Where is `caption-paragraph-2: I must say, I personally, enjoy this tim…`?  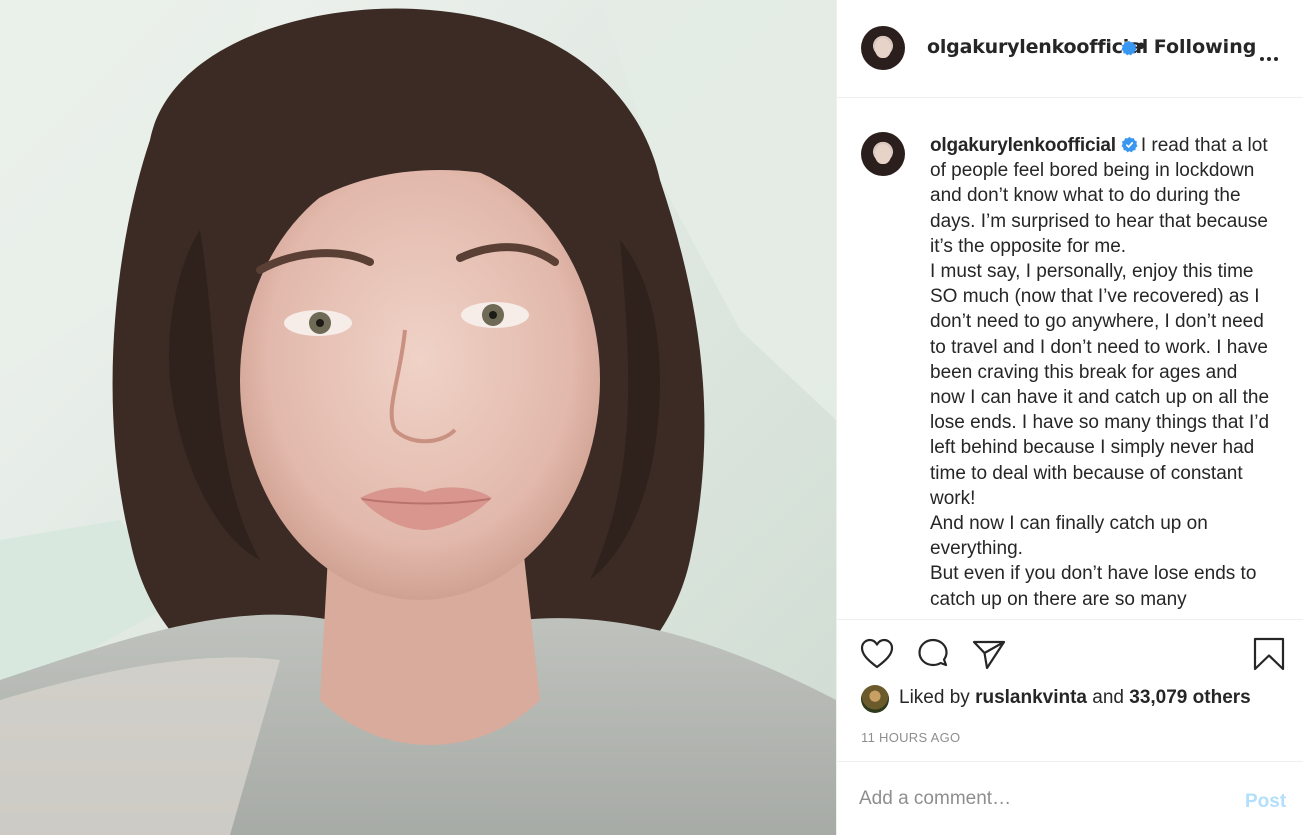 caption-paragraph-2: I must say, I personally, enjoy this tim… is located at coordinates (1100, 385).